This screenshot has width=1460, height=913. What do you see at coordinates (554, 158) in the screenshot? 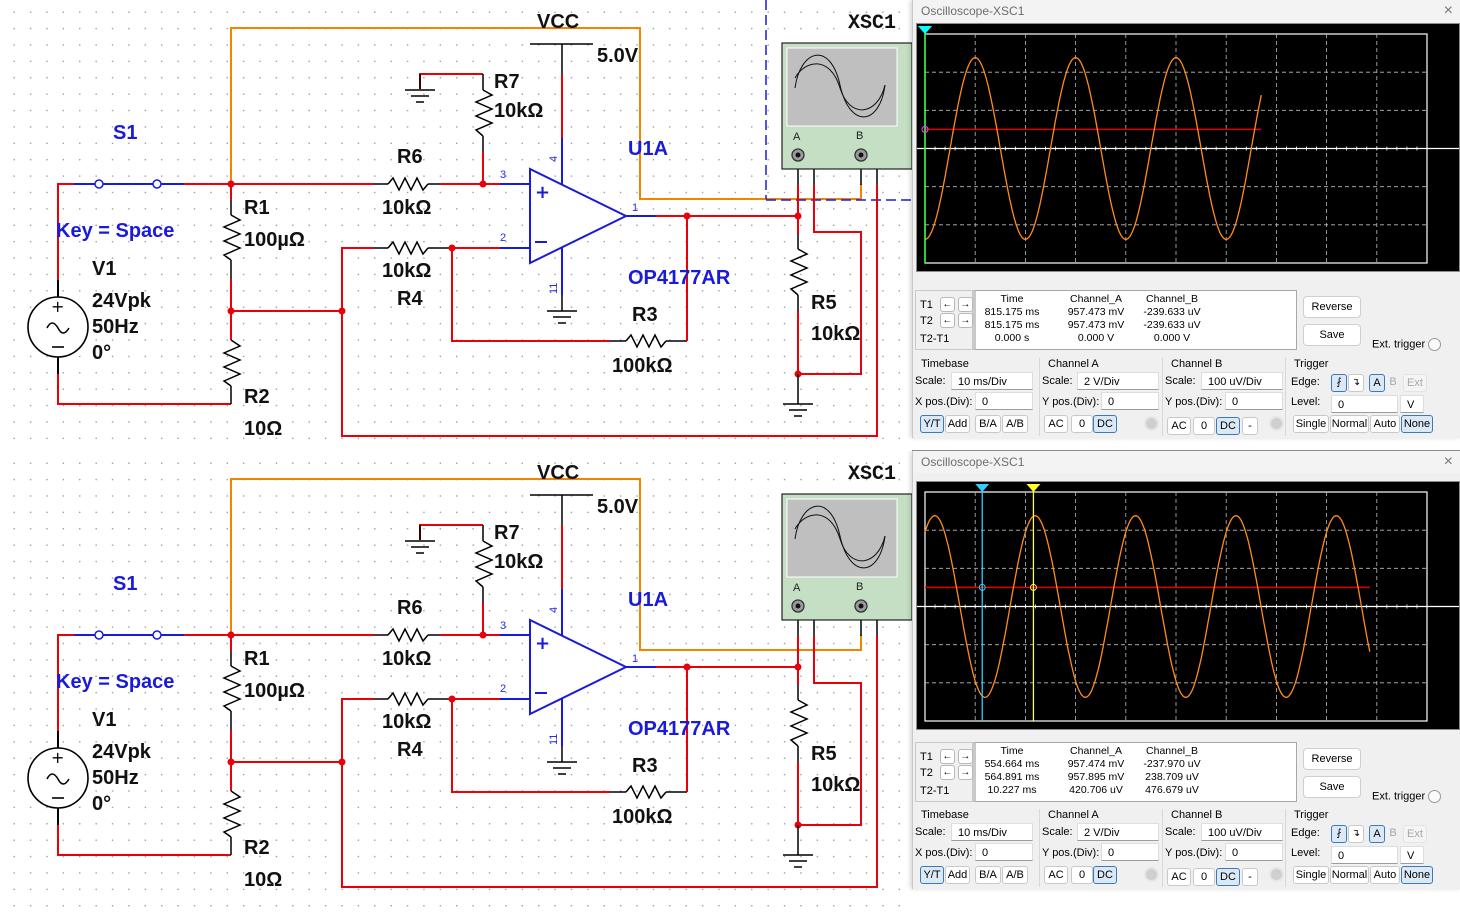
I see `pin-4: 4` at bounding box center [554, 158].